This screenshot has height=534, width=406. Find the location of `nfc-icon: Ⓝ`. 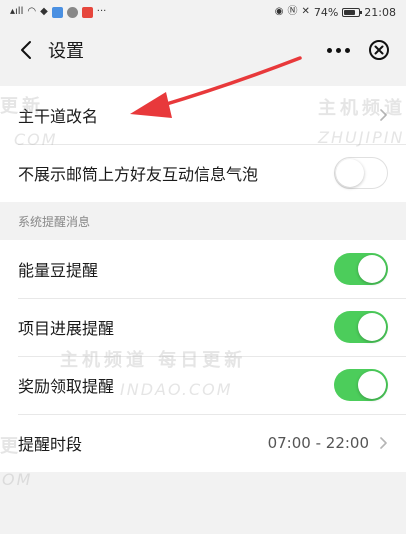

nfc-icon: Ⓝ is located at coordinates (292, 11).